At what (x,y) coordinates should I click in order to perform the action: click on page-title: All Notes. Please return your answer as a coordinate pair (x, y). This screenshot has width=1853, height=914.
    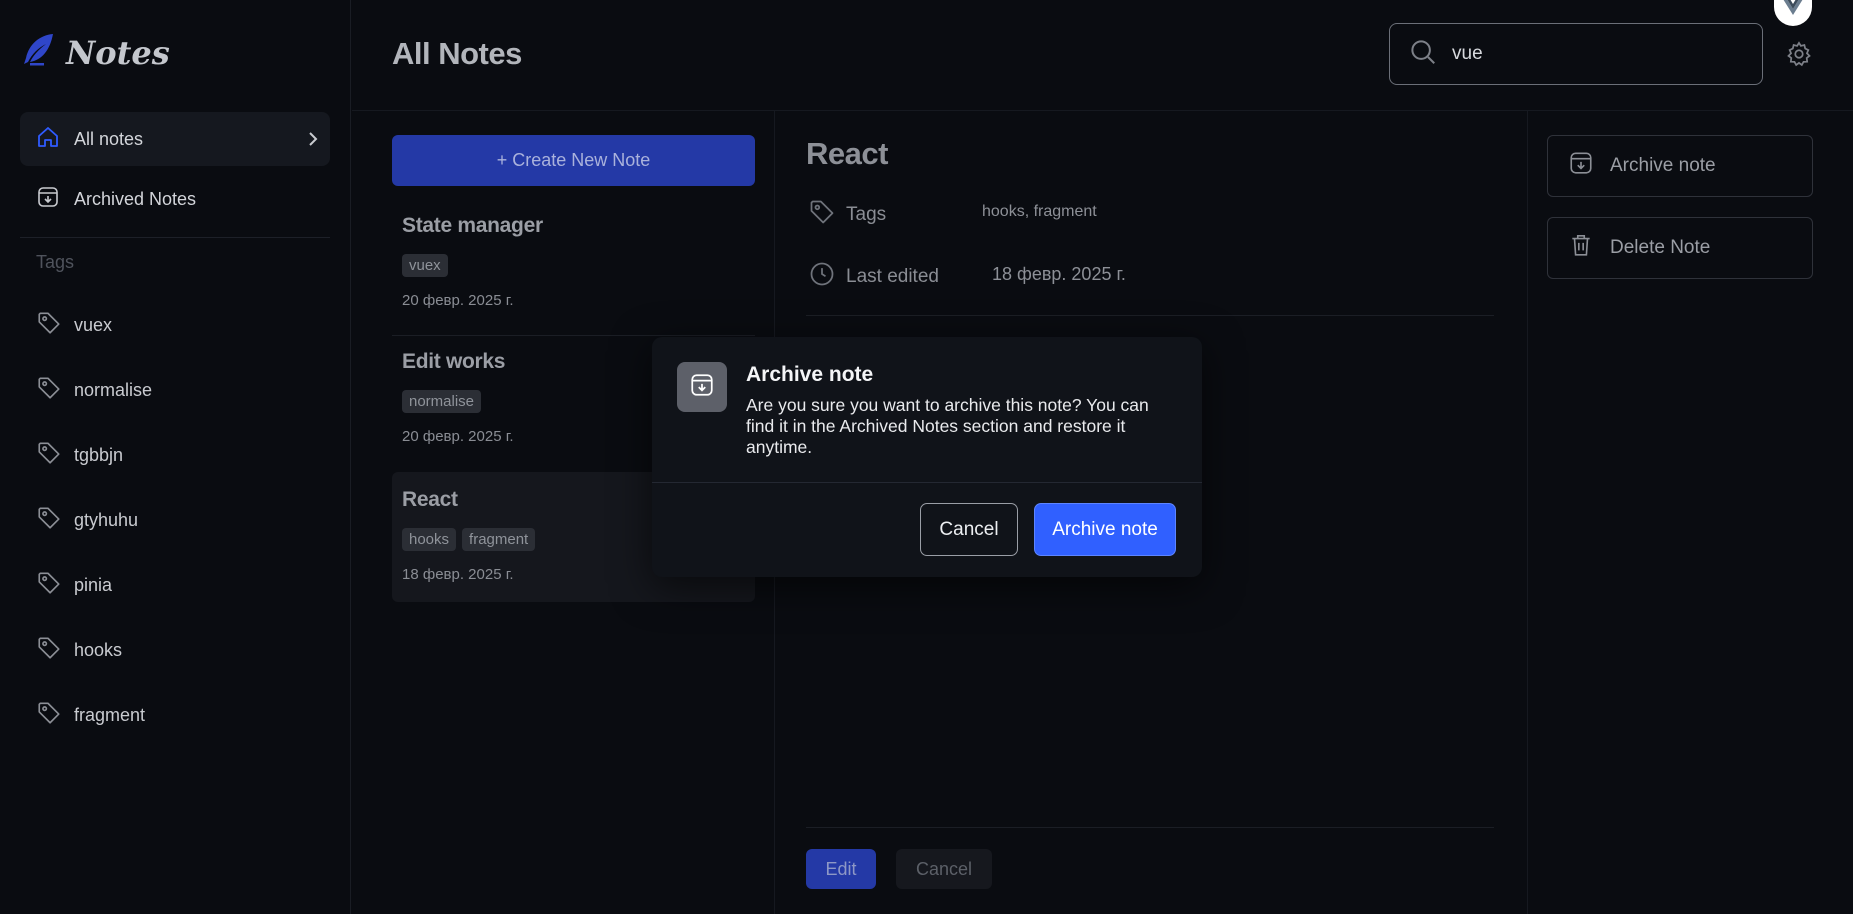
    Looking at the image, I should click on (457, 53).